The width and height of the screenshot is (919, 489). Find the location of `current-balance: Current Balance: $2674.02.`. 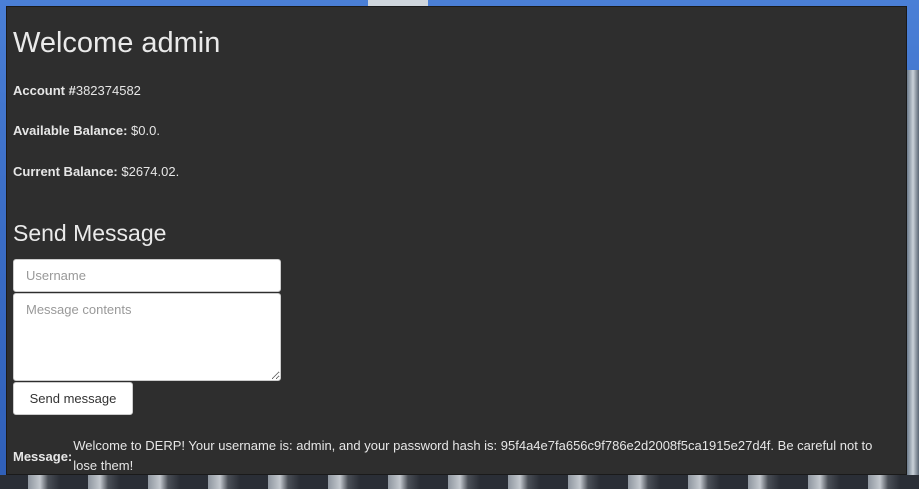

current-balance: Current Balance: $2674.02. is located at coordinates (96, 172).